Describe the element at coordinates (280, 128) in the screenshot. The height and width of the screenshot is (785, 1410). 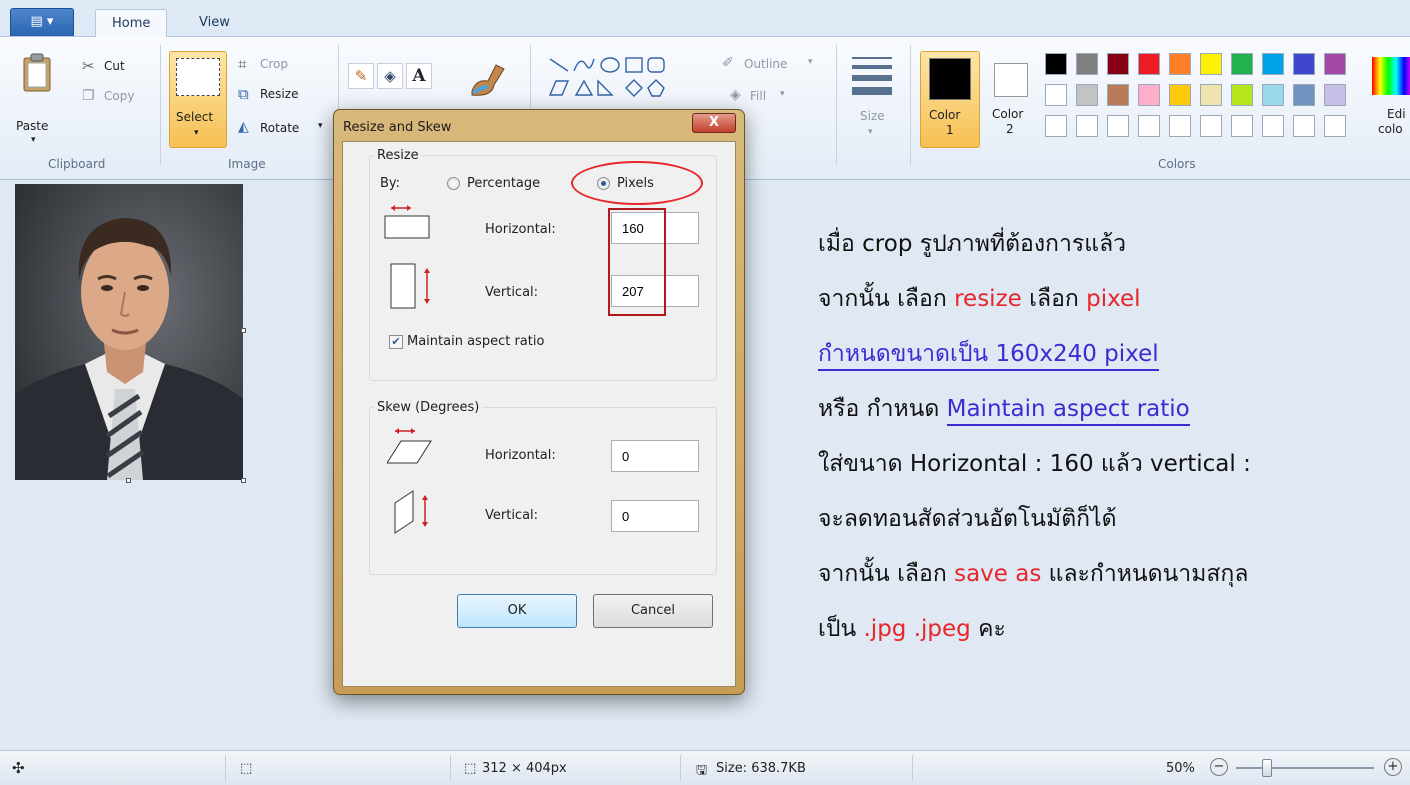
I see `rotate-label: Rotate` at that location.